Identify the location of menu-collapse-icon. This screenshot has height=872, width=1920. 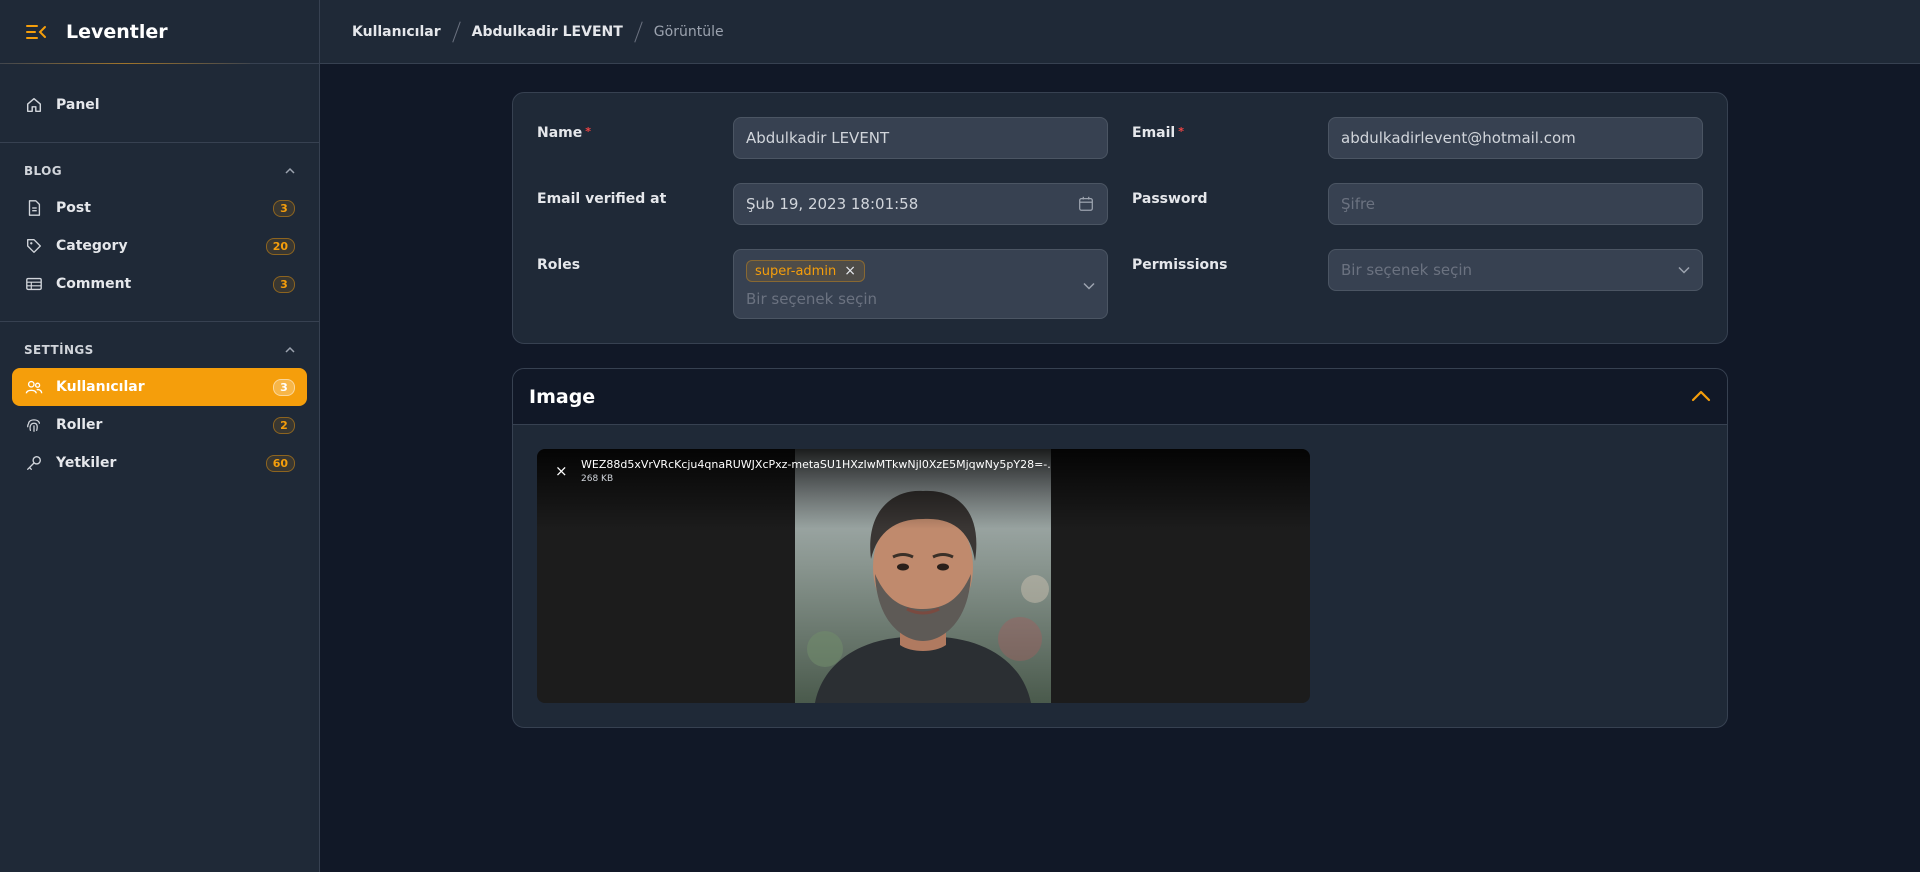
(36, 32).